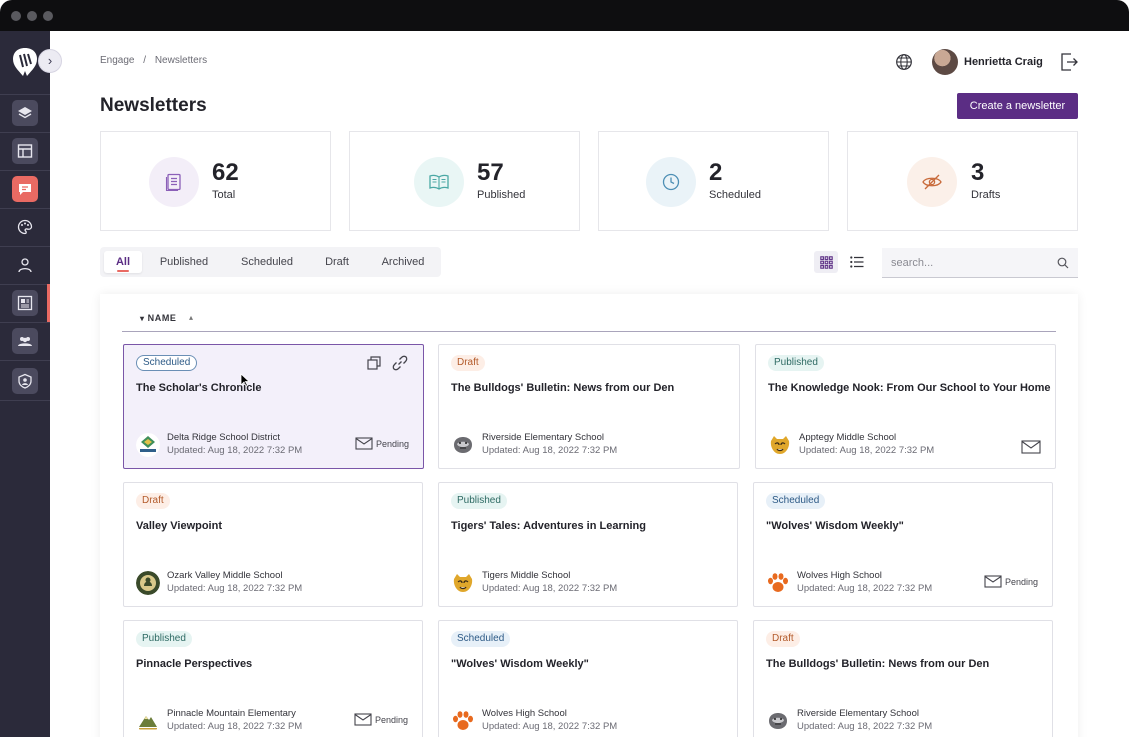  Describe the element at coordinates (25, 151) in the screenshot. I see `sidebar-item-layout` at that location.